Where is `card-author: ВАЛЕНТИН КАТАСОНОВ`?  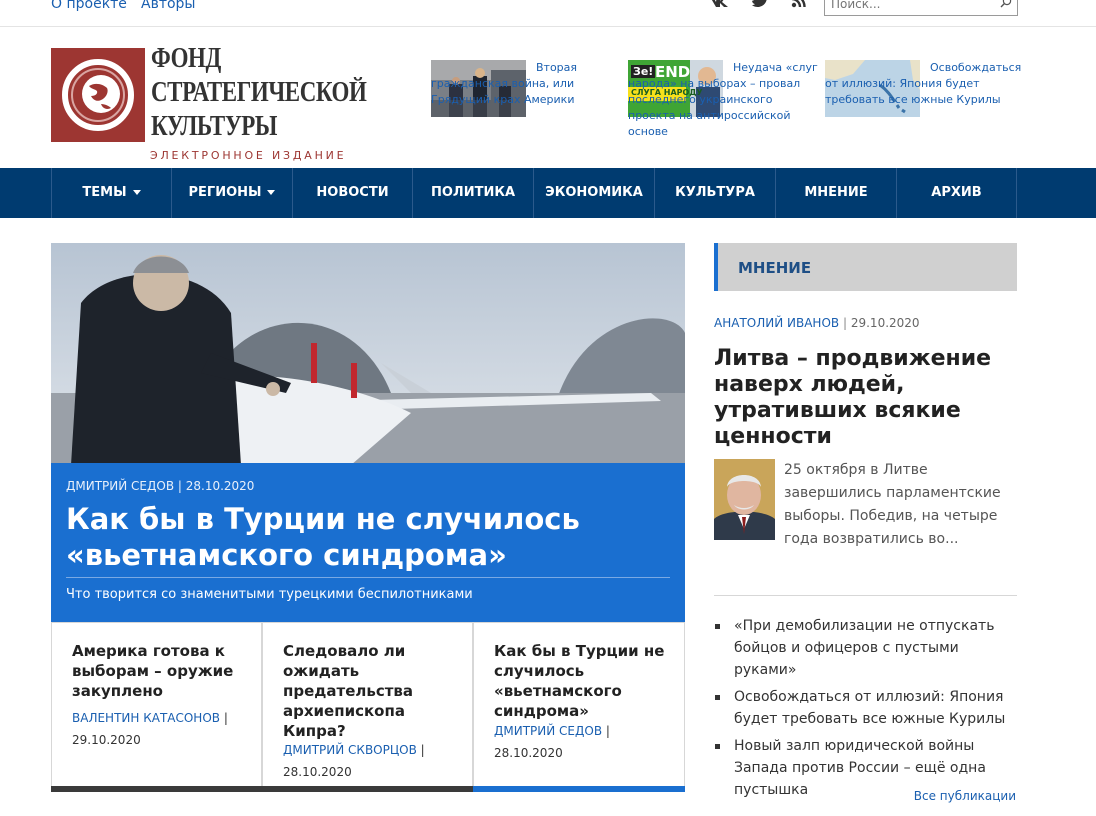 card-author: ВАЛЕНТИН КАТАСОНОВ is located at coordinates (146, 718).